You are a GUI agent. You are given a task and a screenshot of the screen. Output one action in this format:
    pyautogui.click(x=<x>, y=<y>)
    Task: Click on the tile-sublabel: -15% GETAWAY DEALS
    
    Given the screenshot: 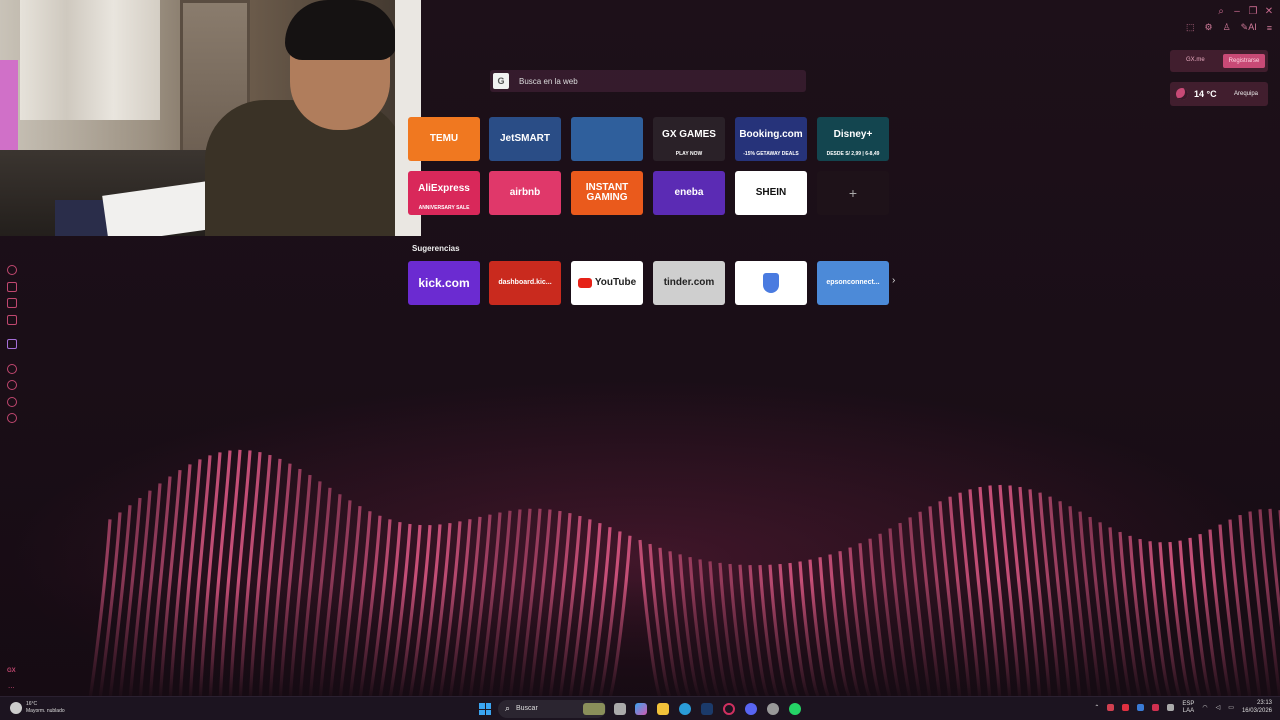 What is the action you would take?
    pyautogui.click(x=771, y=154)
    